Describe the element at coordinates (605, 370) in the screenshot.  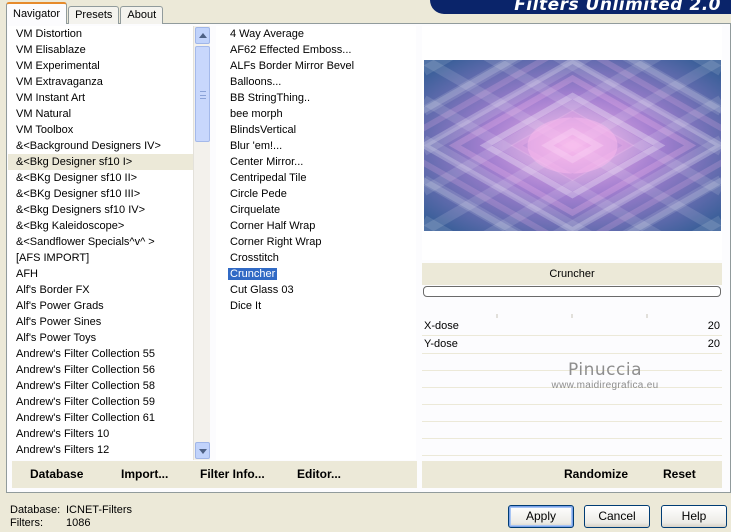
I see `watermark-name: Pinuccia` at that location.